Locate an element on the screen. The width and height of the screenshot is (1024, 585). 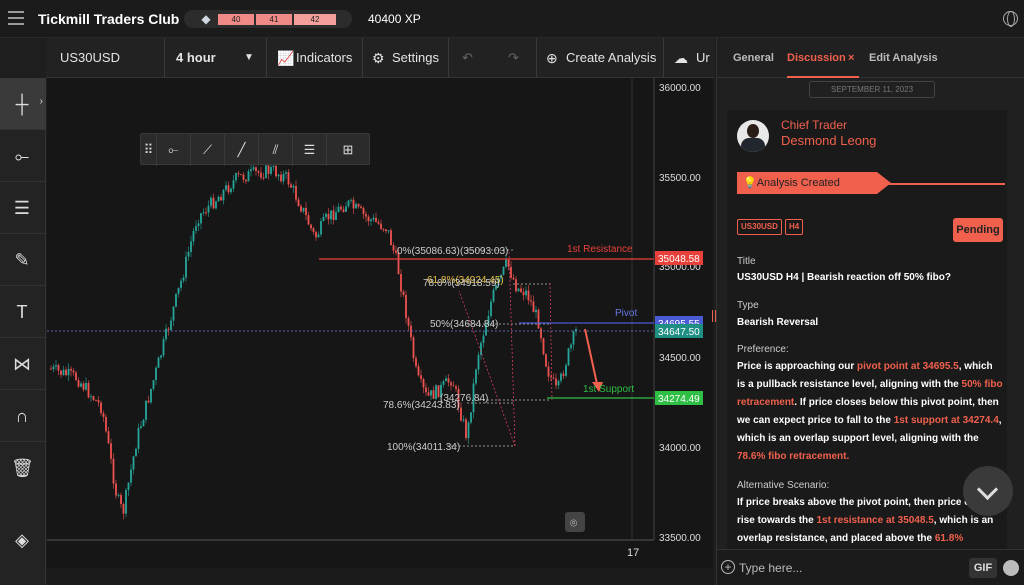
undo-icon: ↶ is located at coordinates (467, 58).